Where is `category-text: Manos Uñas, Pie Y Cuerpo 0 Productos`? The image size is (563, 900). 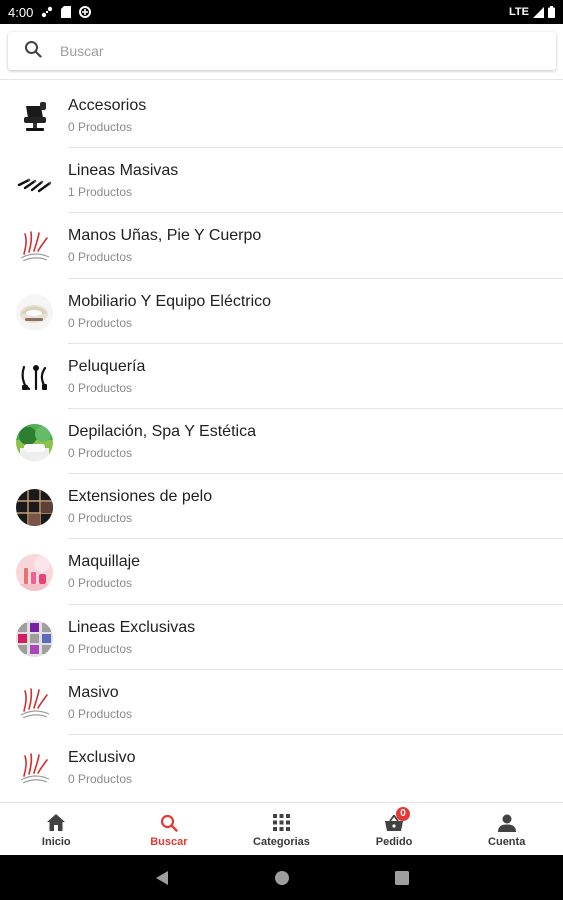
category-text: Manos Uñas, Pie Y Cuerpo 0 Productos is located at coordinates (164, 245).